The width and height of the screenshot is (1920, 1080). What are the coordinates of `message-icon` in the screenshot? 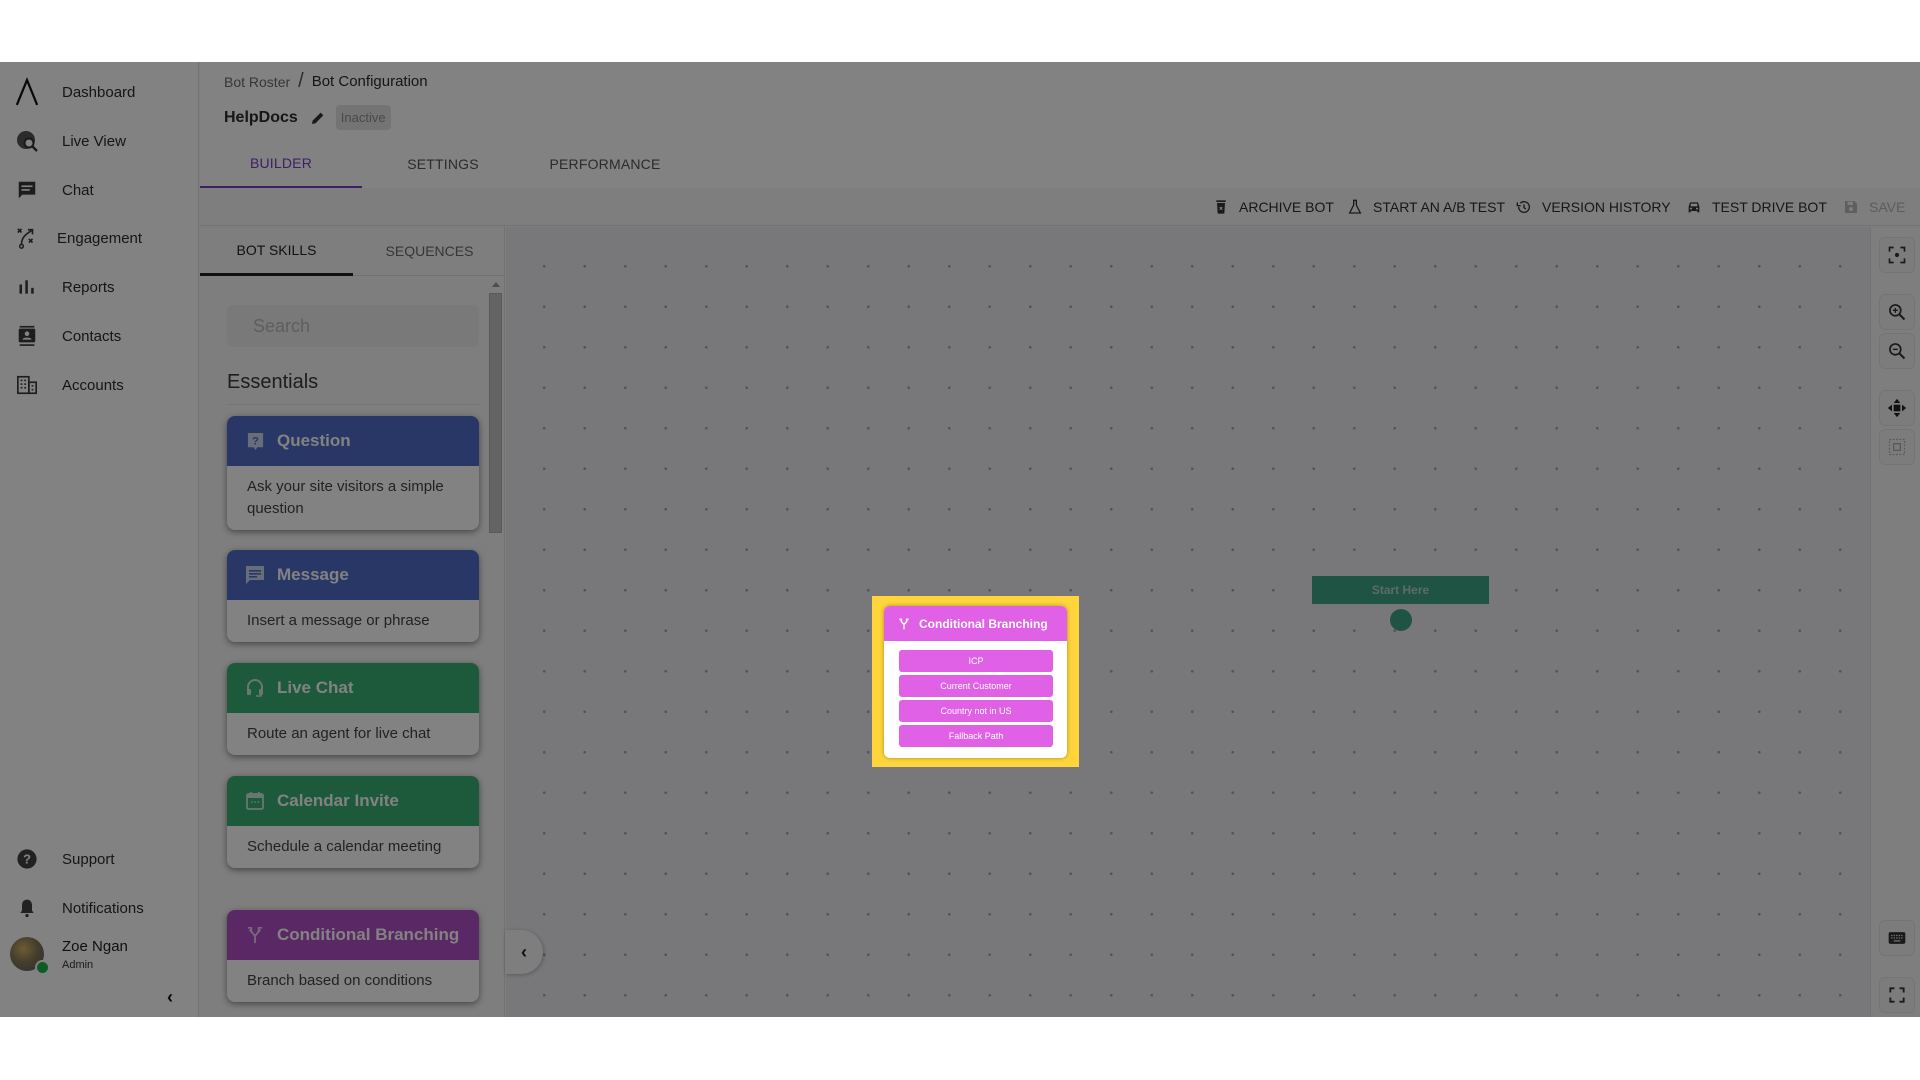 It's located at (255, 575).